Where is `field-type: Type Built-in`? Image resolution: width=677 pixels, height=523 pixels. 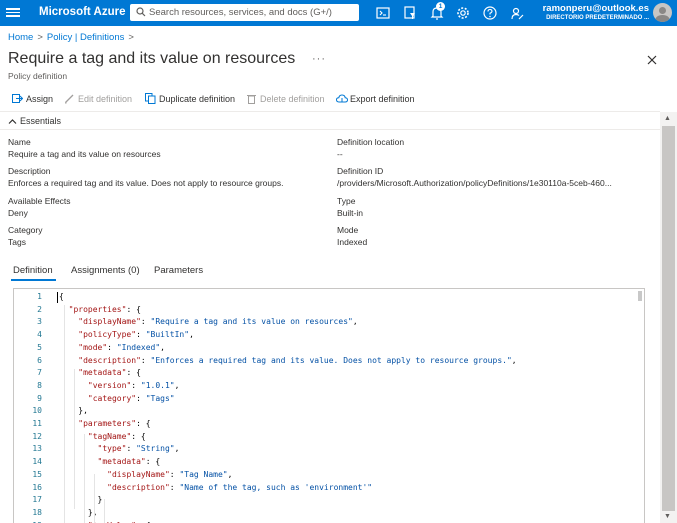
field-type: Type Built-in is located at coordinates (350, 207).